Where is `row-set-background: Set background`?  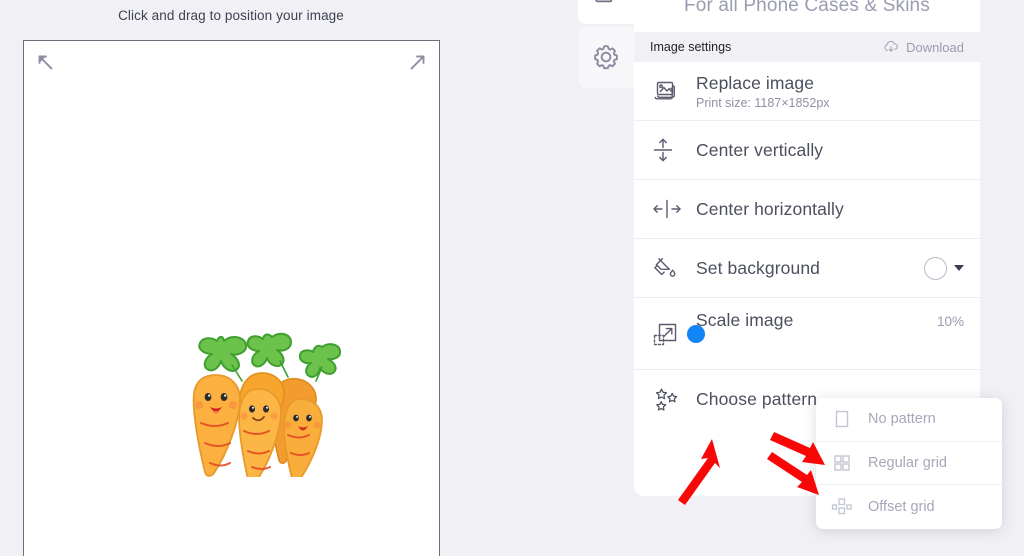
row-set-background: Set background is located at coordinates (807, 268).